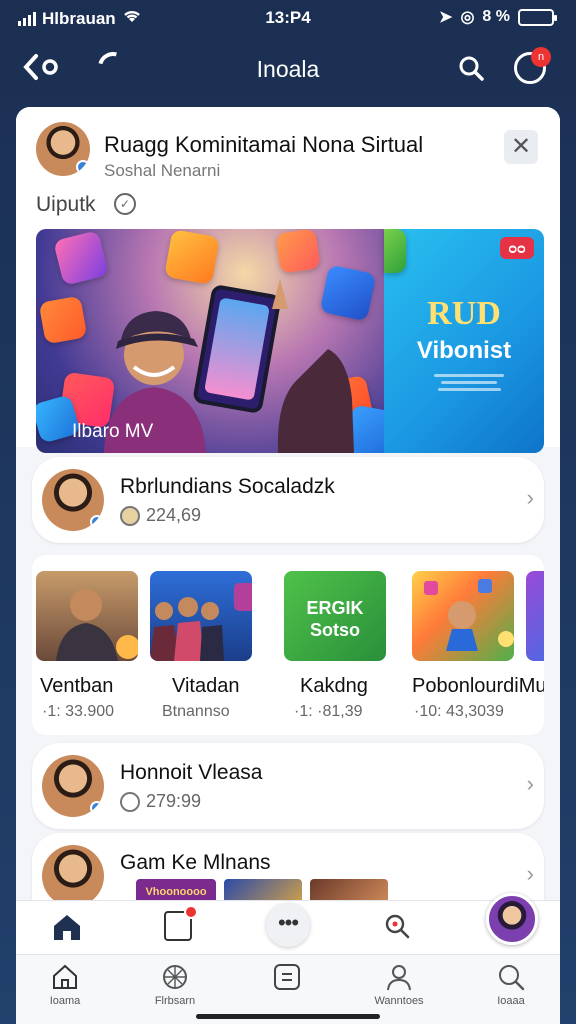  What do you see at coordinates (206, 686) in the screenshot?
I see `thumbnail-label: Vitadan` at bounding box center [206, 686].